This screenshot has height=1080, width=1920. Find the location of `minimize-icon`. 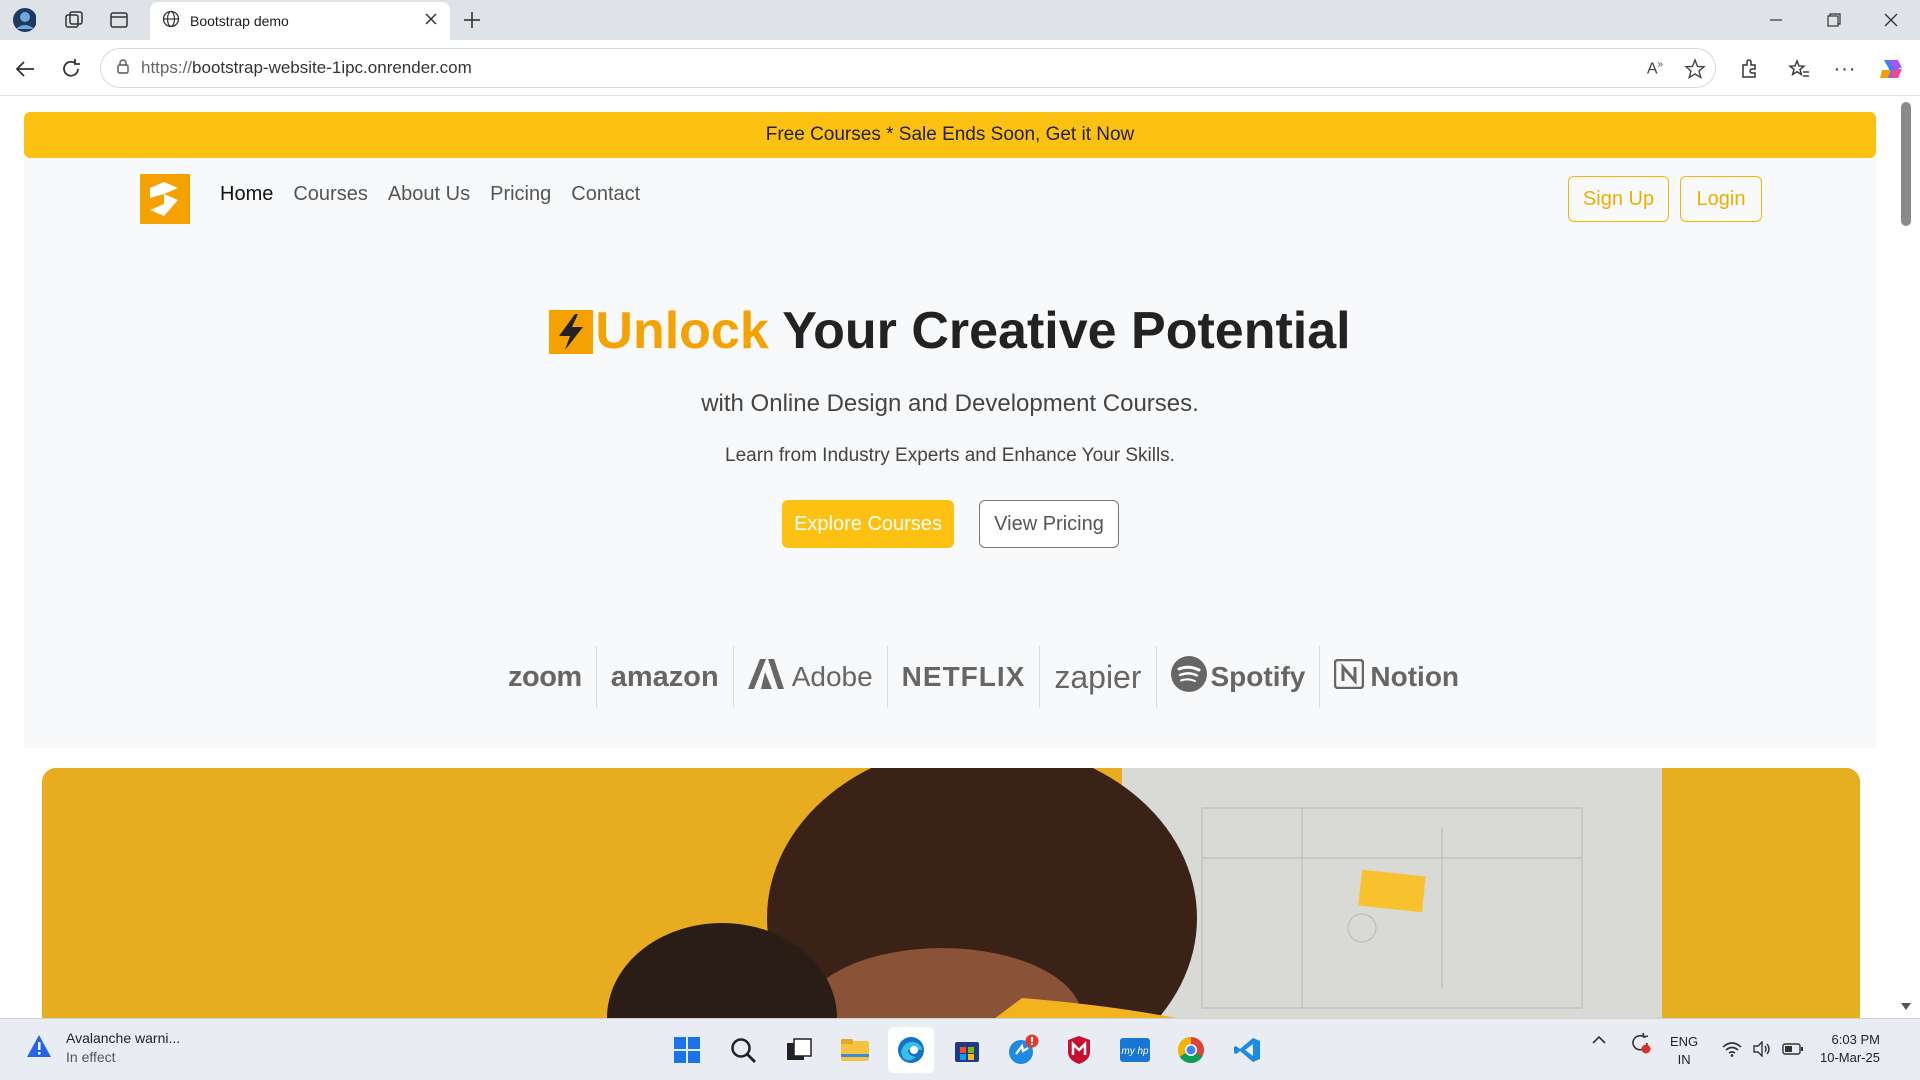

minimize-icon is located at coordinates (1776, 20).